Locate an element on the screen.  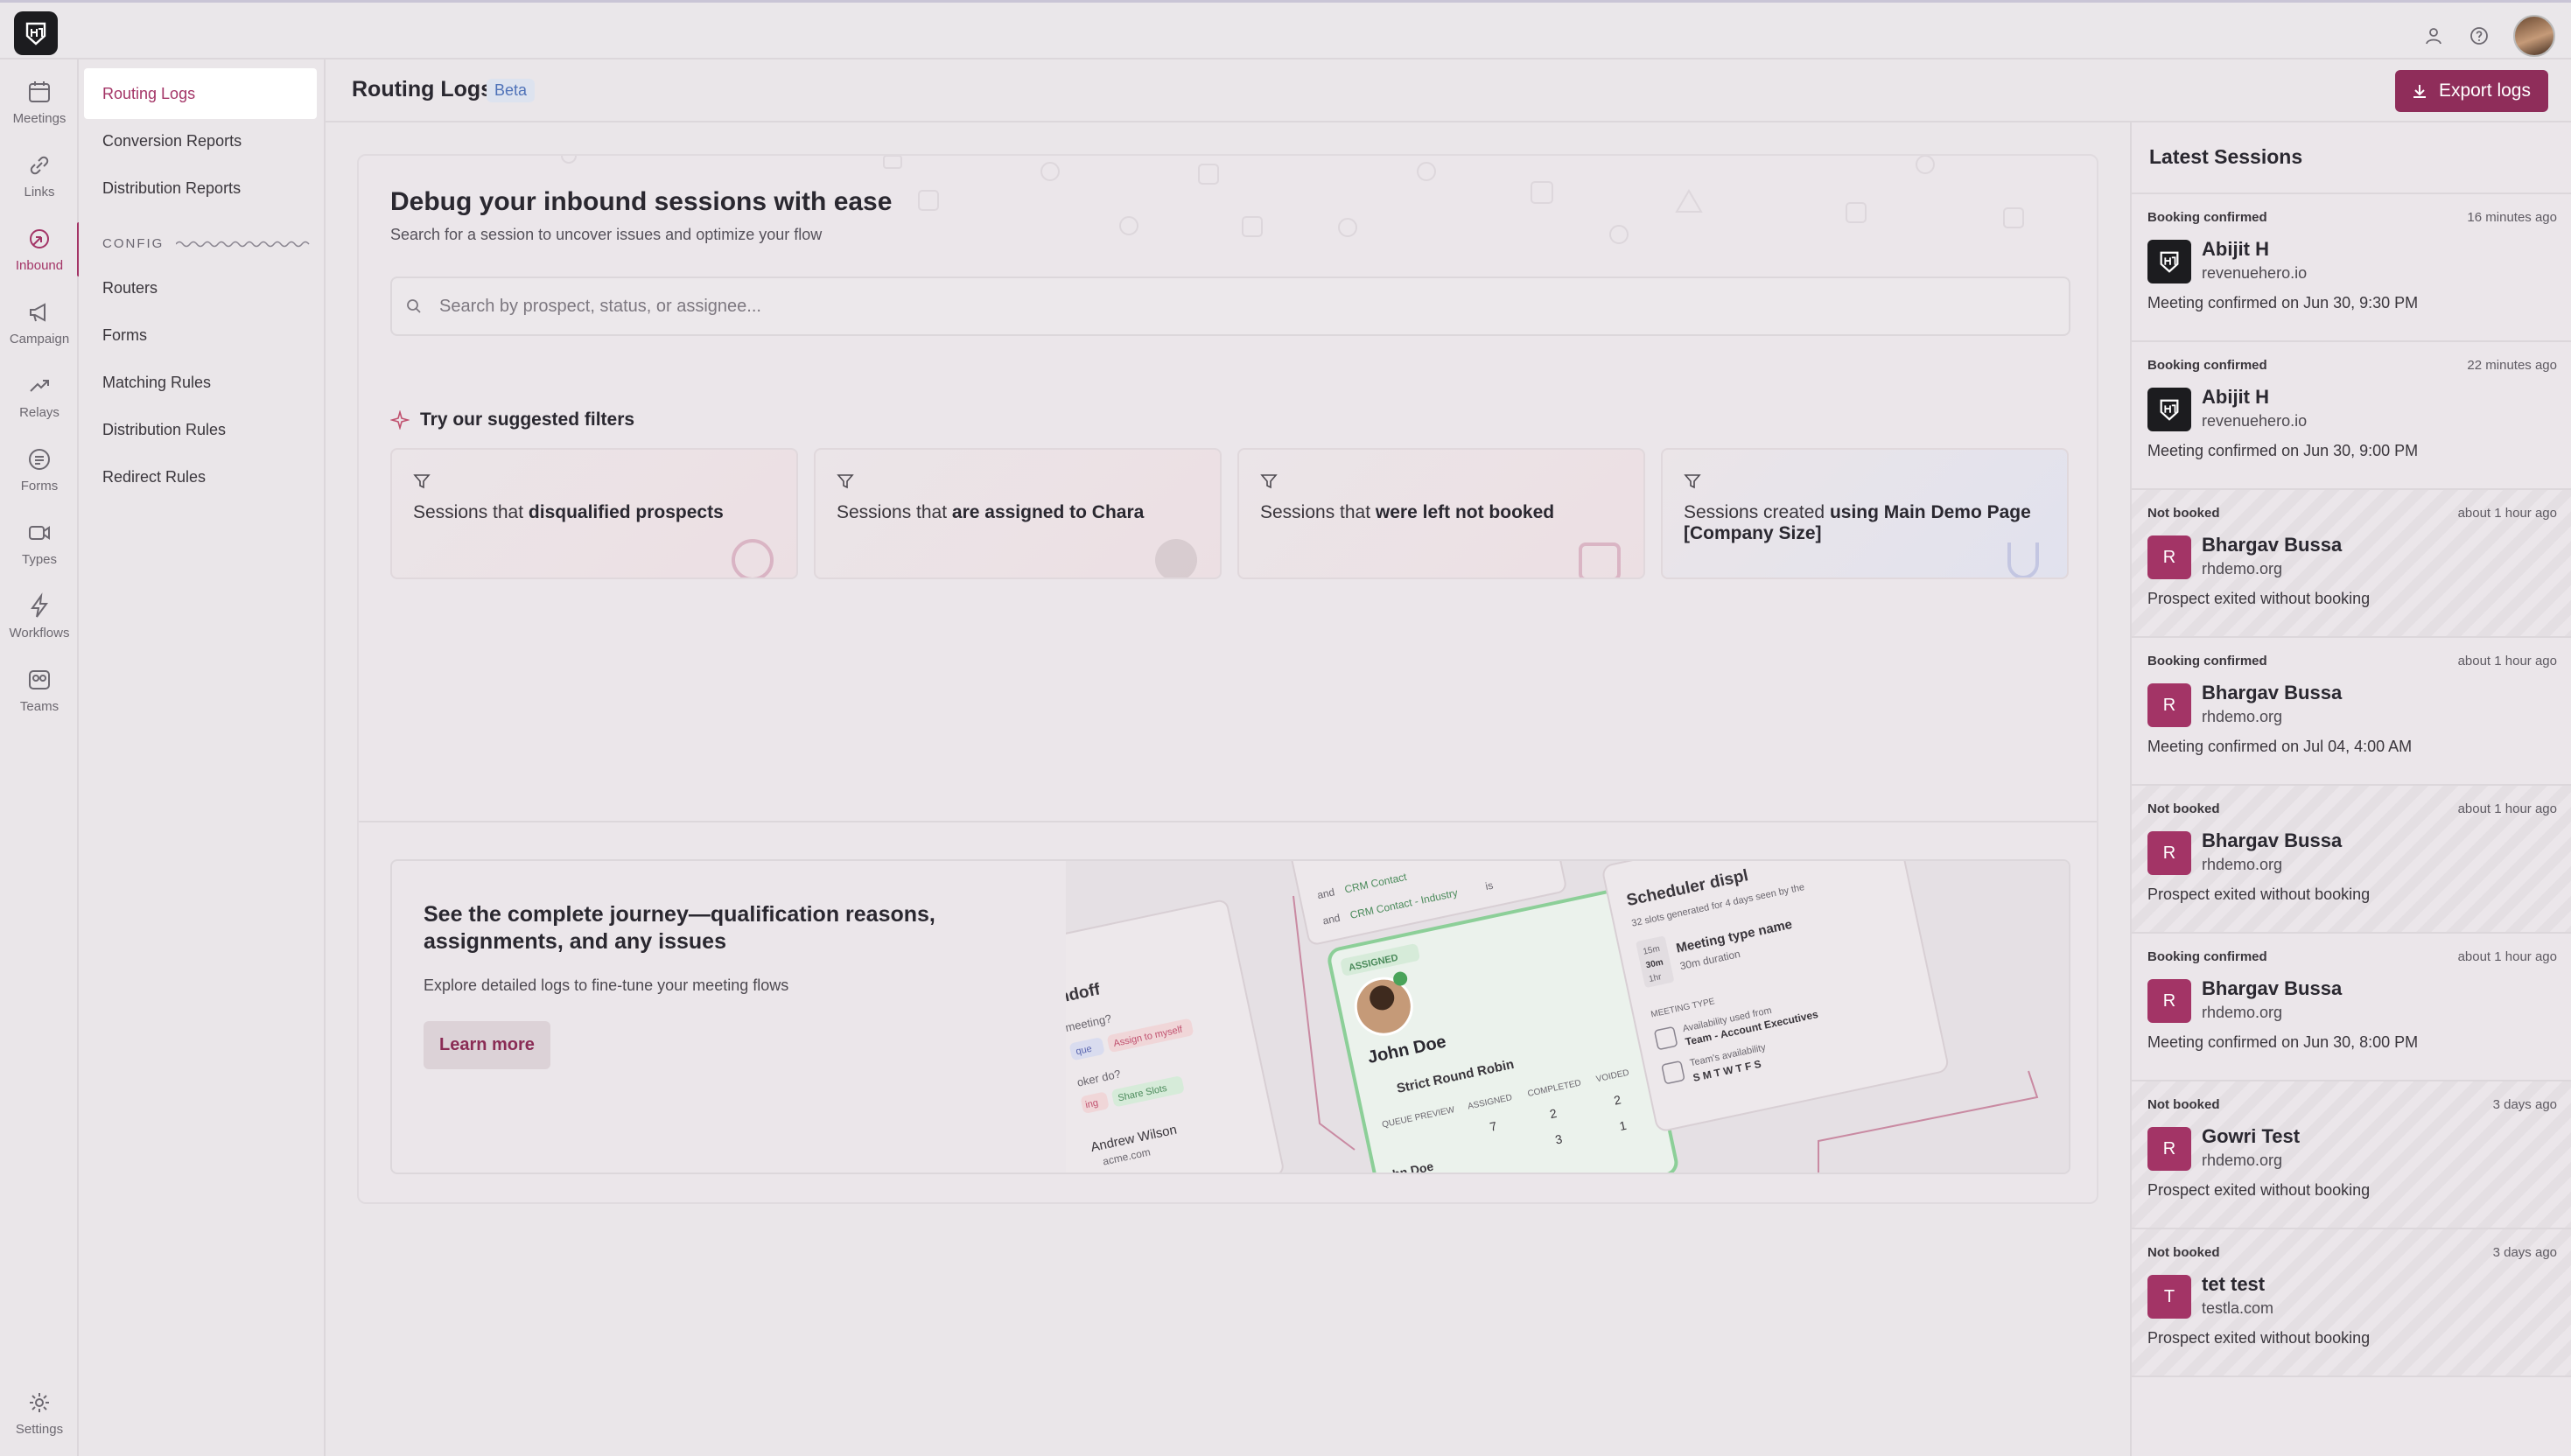
session-avatar is located at coordinates (2169, 409).